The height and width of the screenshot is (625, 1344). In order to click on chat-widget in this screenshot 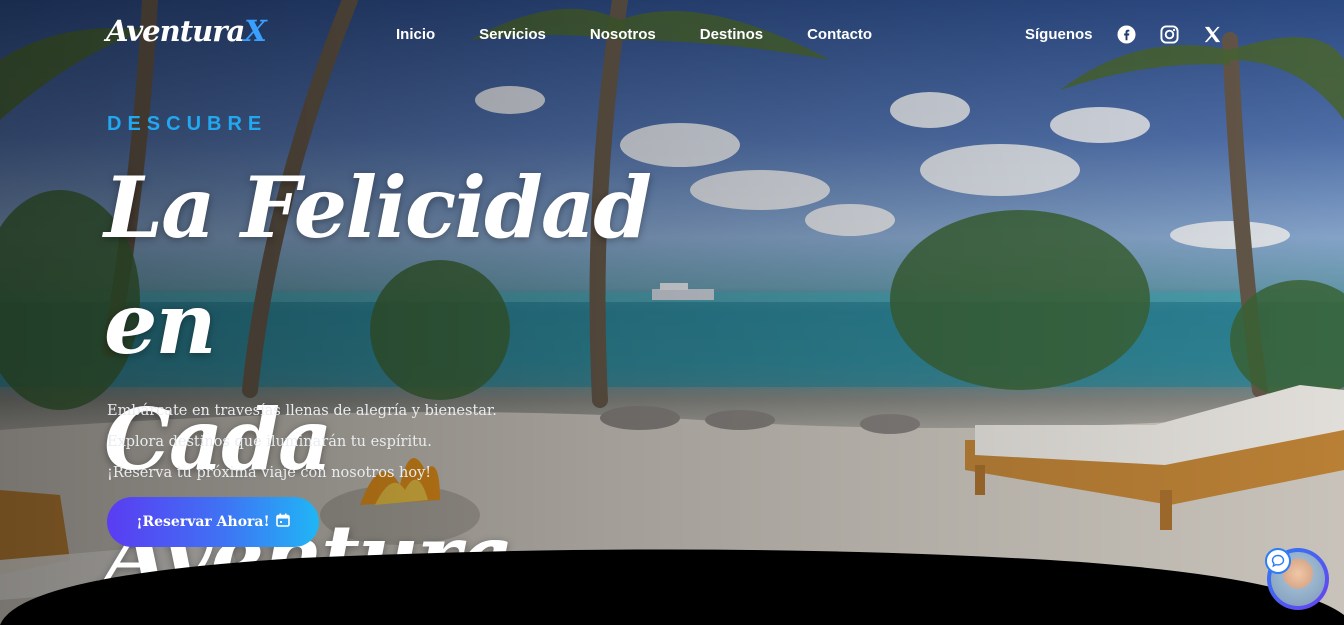, I will do `click(1297, 579)`.